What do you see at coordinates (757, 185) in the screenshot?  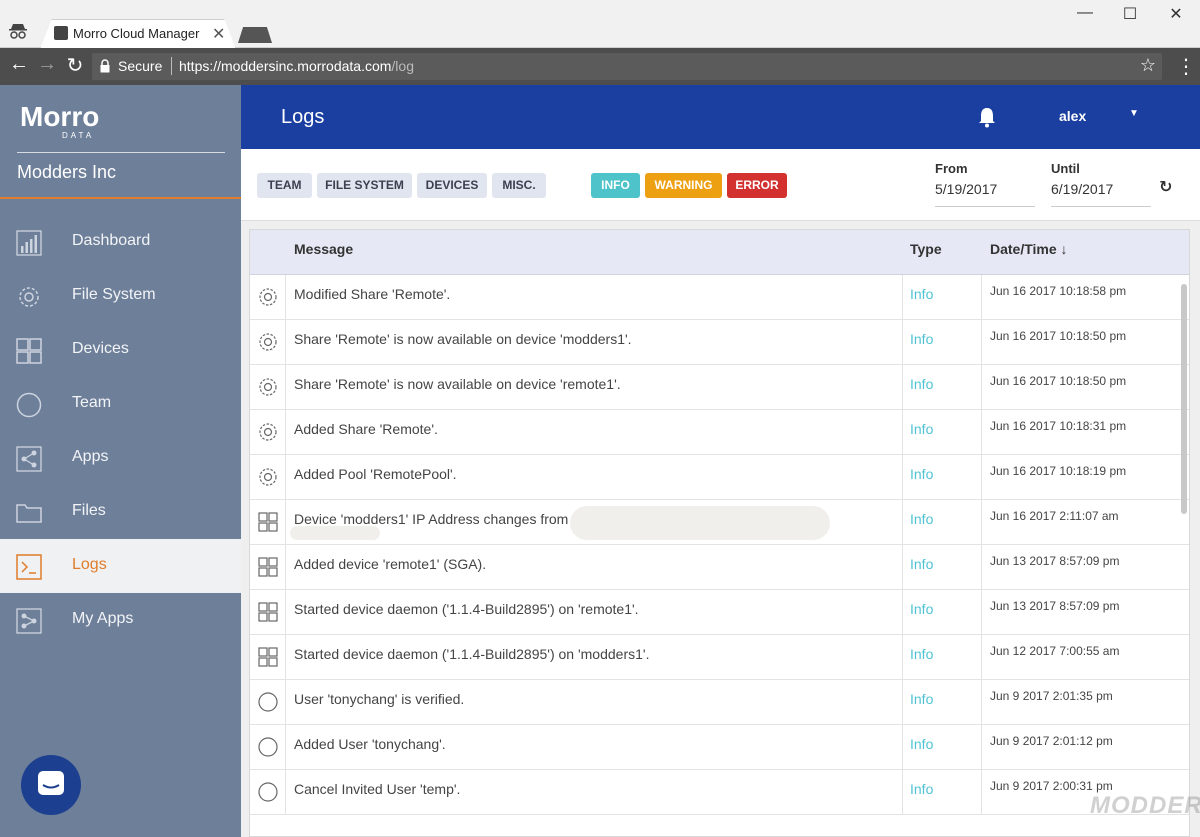 I see `level-filter-error: ERROR` at bounding box center [757, 185].